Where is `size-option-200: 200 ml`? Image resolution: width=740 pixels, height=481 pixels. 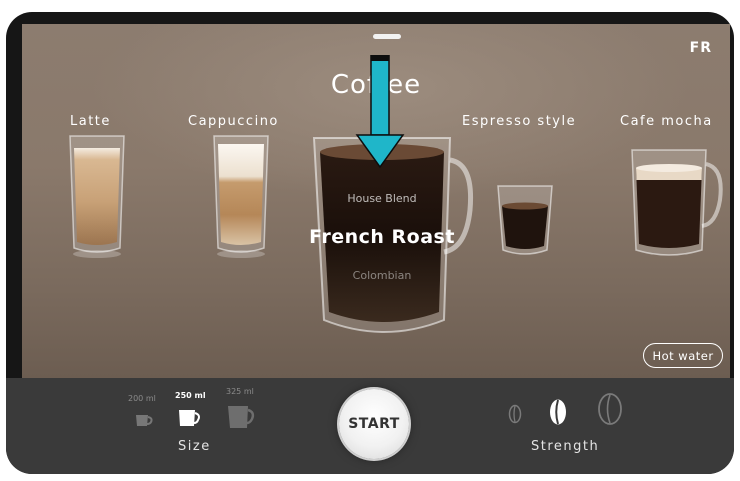
size-option-200: 200 ml is located at coordinates (142, 398).